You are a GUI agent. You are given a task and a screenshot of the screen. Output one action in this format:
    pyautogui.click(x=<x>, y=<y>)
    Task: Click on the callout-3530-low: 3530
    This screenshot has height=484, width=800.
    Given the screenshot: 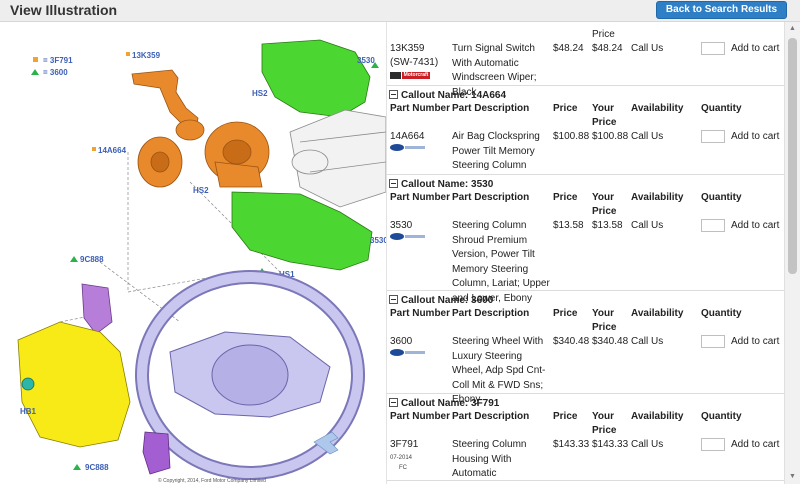 What is the action you would take?
    pyautogui.click(x=378, y=240)
    